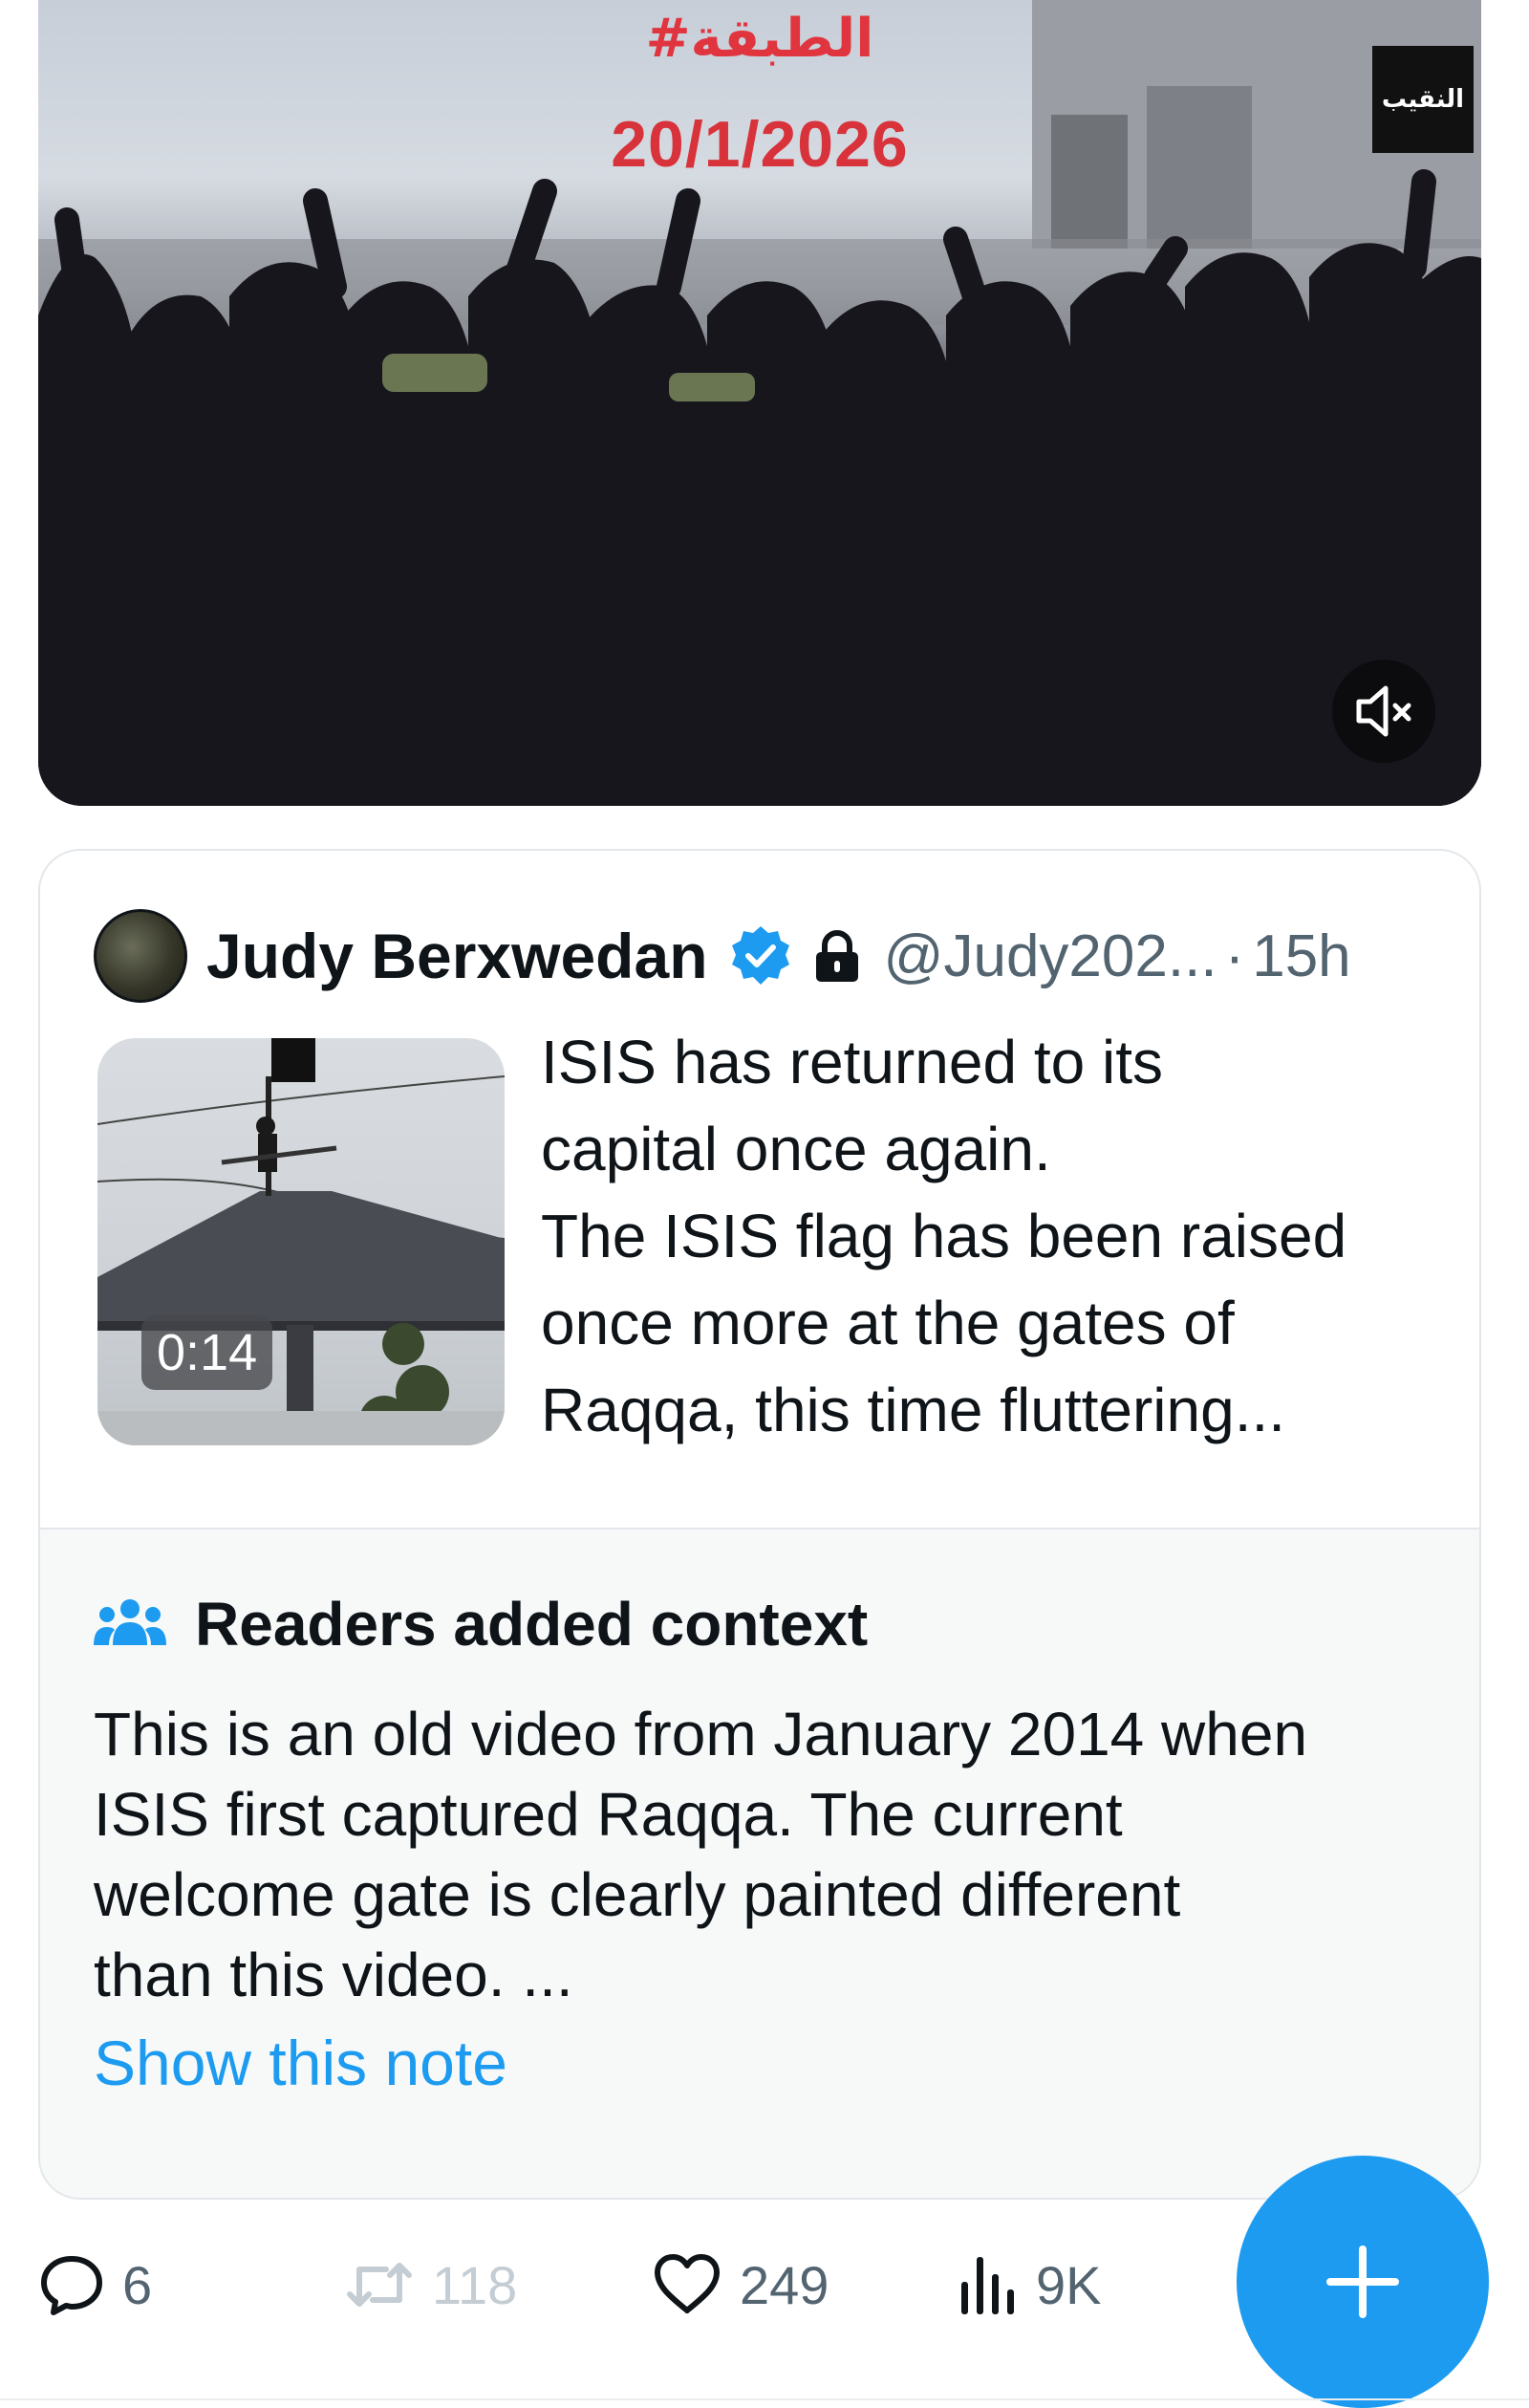  I want to click on reply-count: 6, so click(137, 2284).